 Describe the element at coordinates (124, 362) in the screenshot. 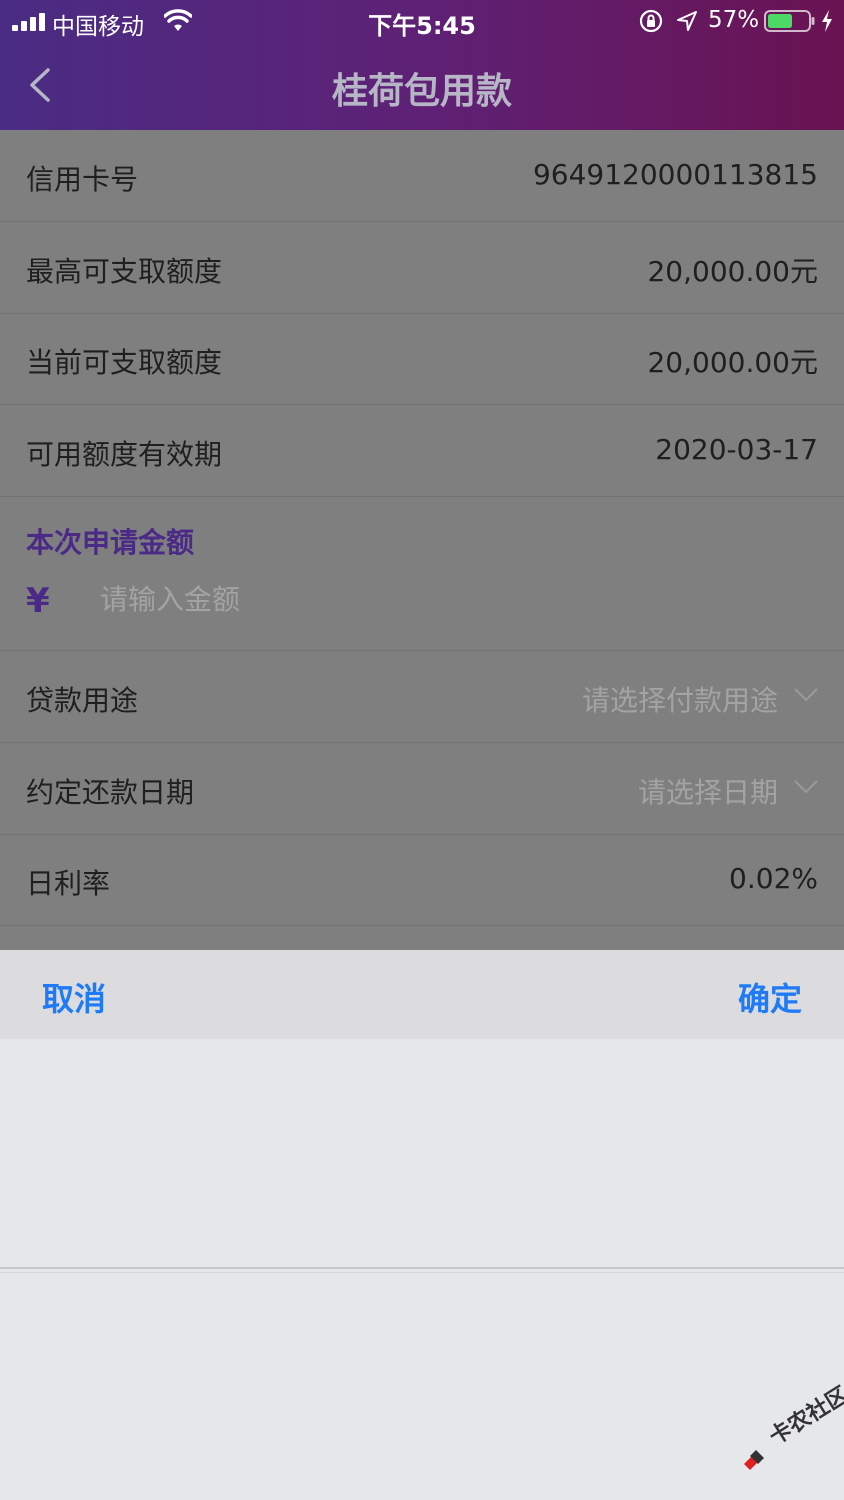

I see `current-limit-label: 当前可支取额度` at that location.